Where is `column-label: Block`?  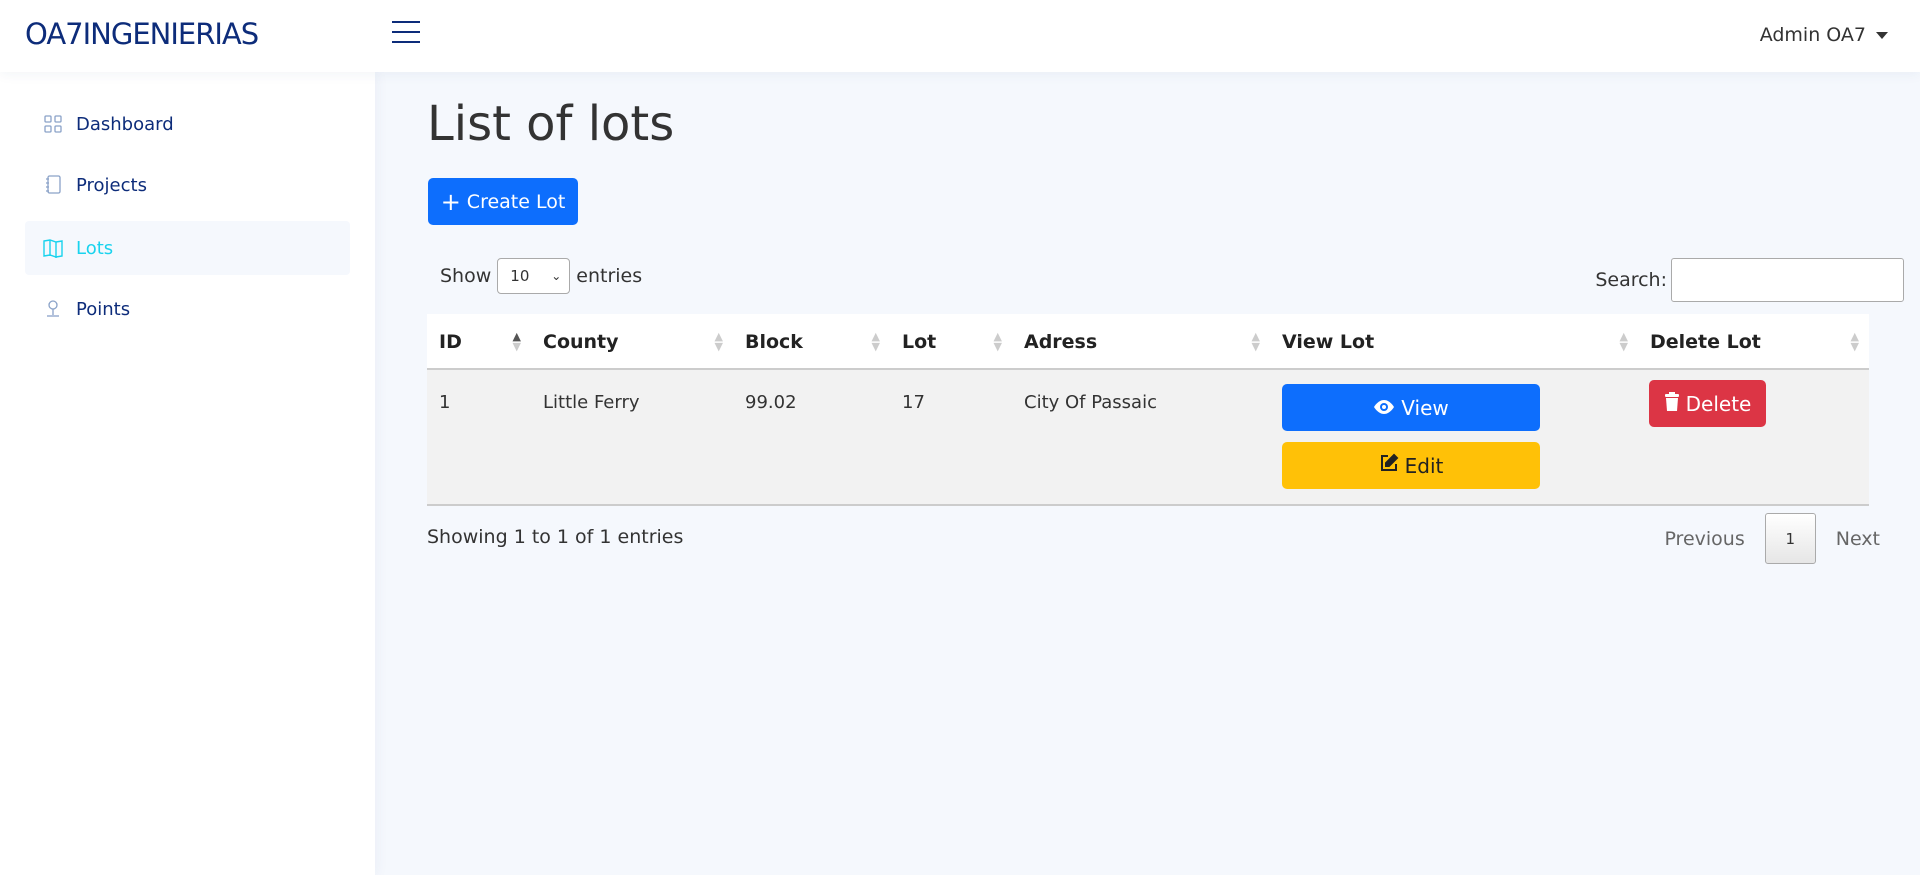 column-label: Block is located at coordinates (774, 342).